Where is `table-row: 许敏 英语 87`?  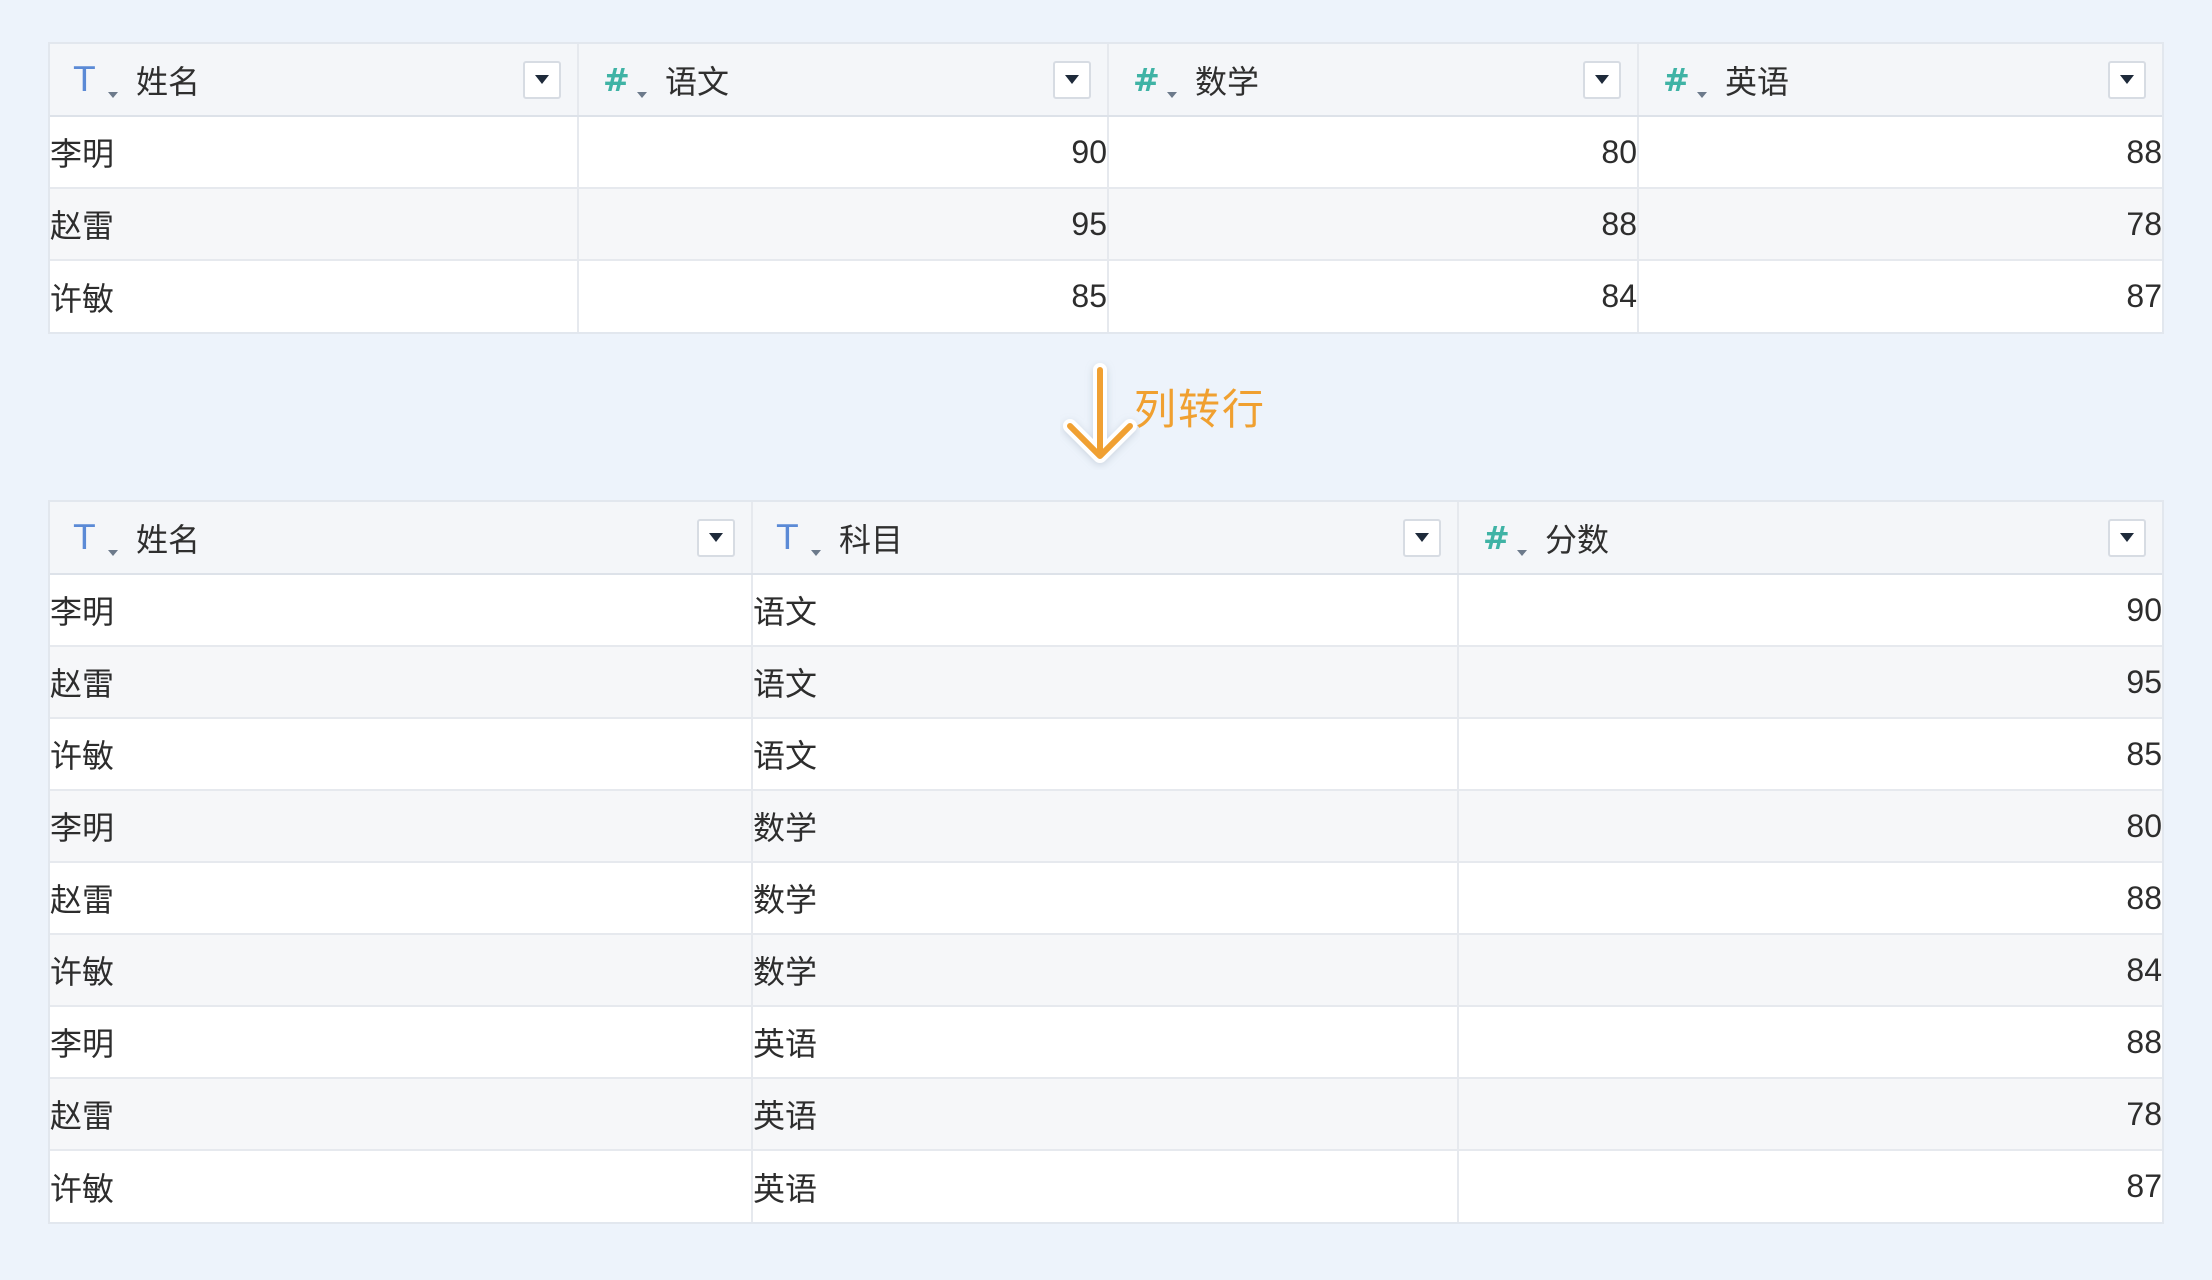
table-row: 许敏 英语 87 is located at coordinates (1106, 1186).